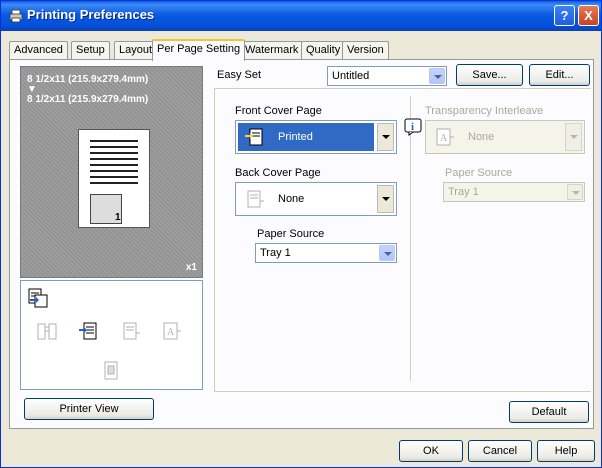  What do you see at coordinates (479, 173) in the screenshot?
I see `transparency-paper-source-label: Paper Source` at bounding box center [479, 173].